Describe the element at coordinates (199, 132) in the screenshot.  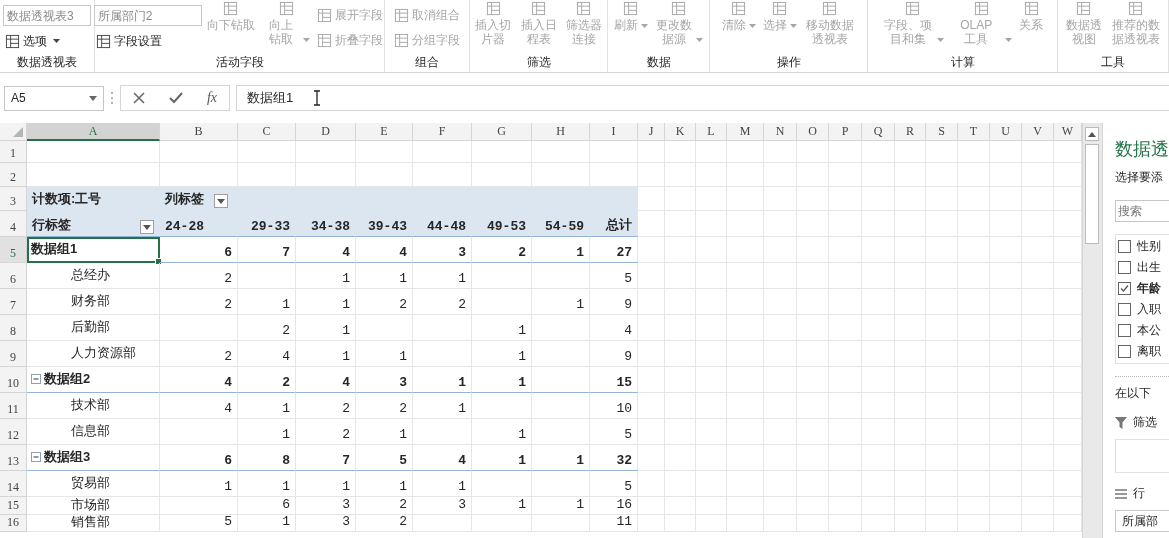
I see `column-header: B` at that location.